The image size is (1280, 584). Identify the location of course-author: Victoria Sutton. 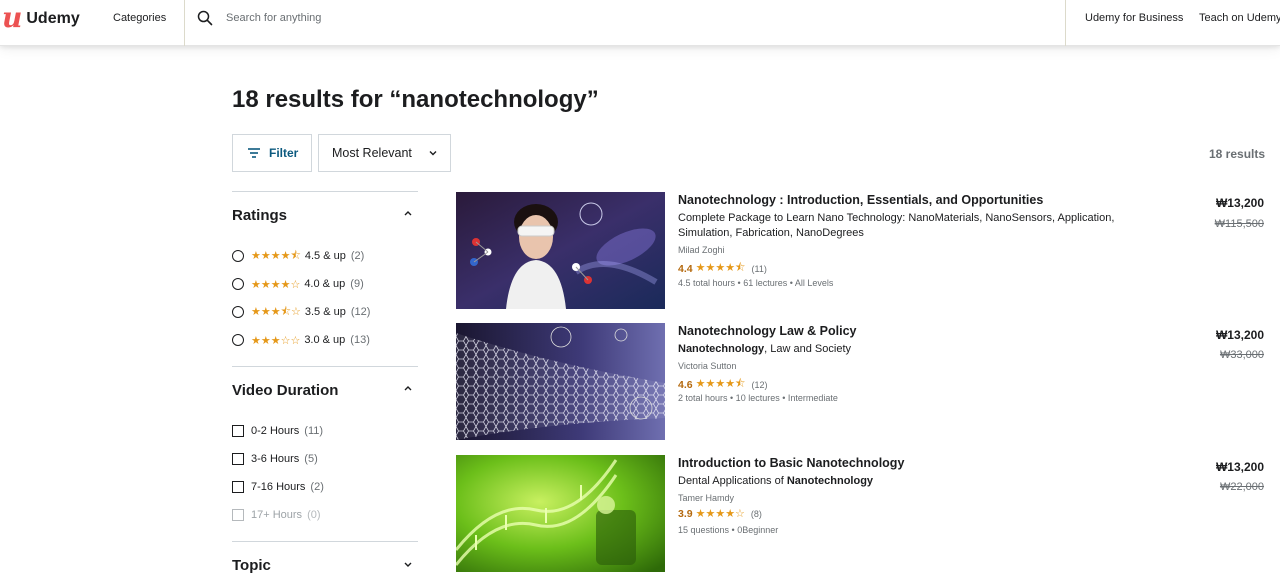
(707, 366).